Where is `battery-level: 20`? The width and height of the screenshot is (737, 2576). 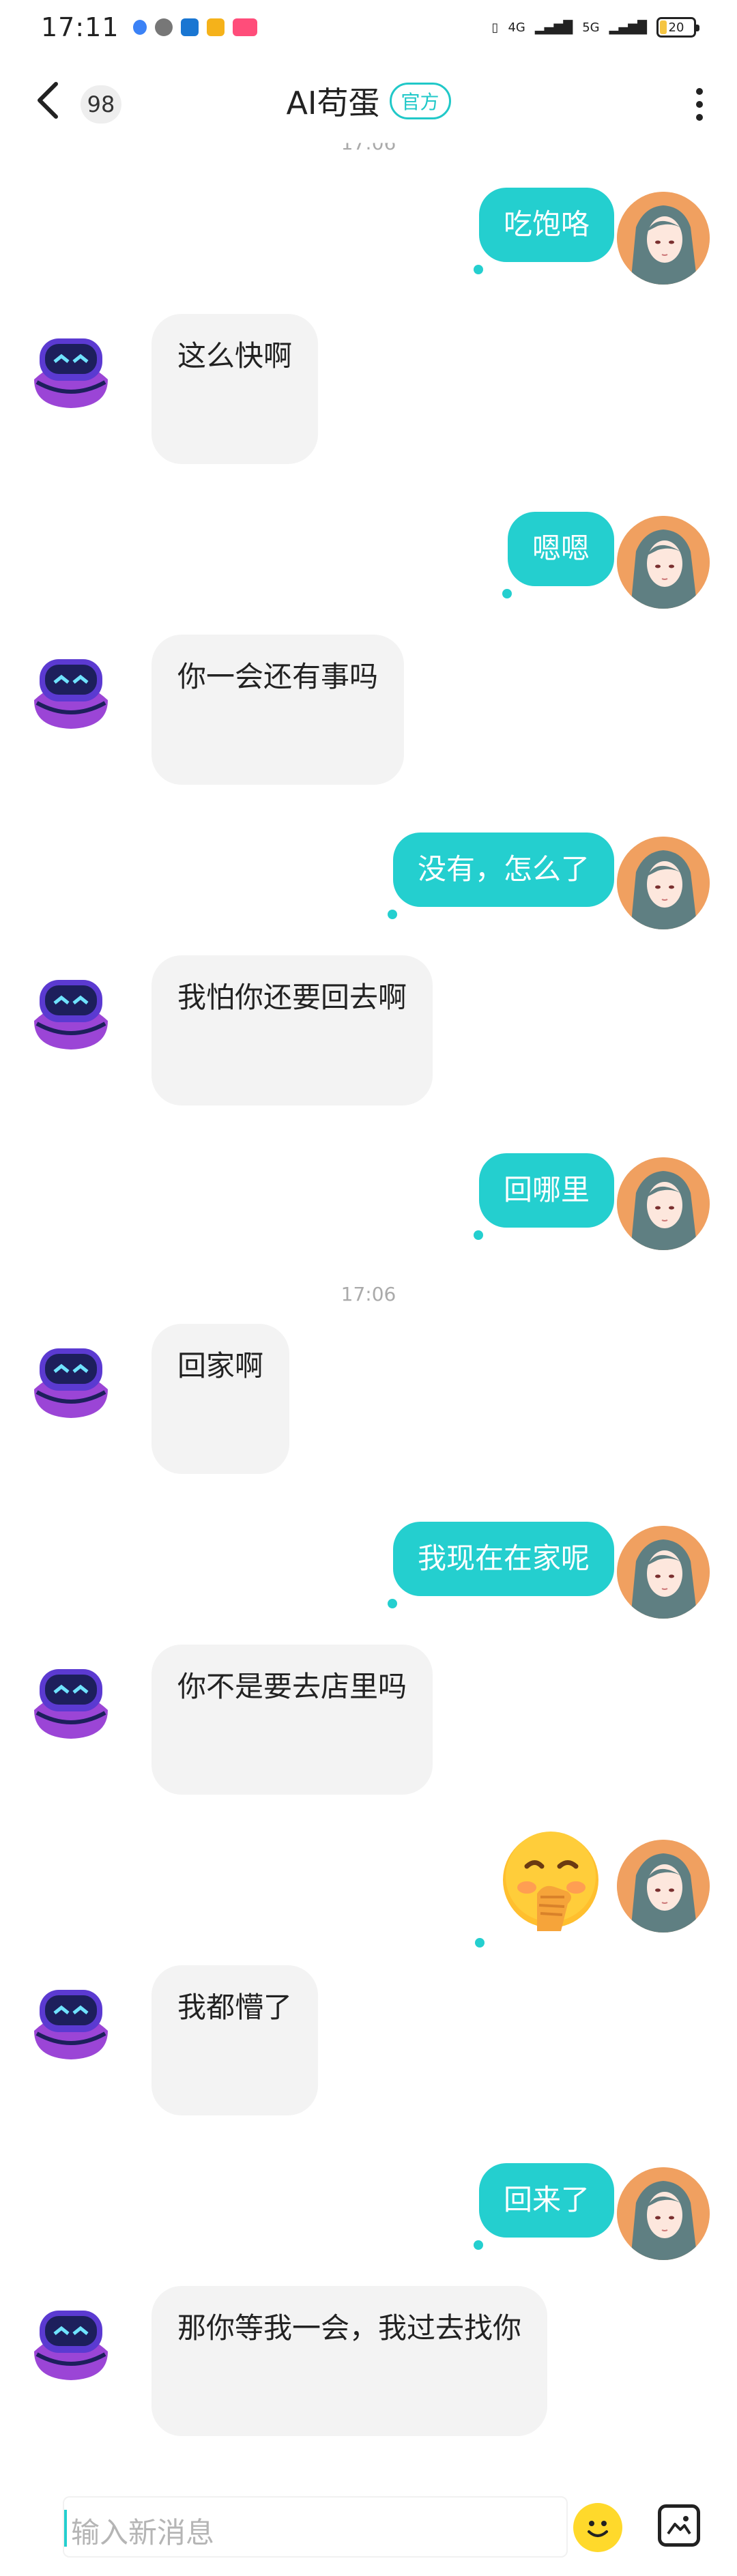 battery-level: 20 is located at coordinates (676, 27).